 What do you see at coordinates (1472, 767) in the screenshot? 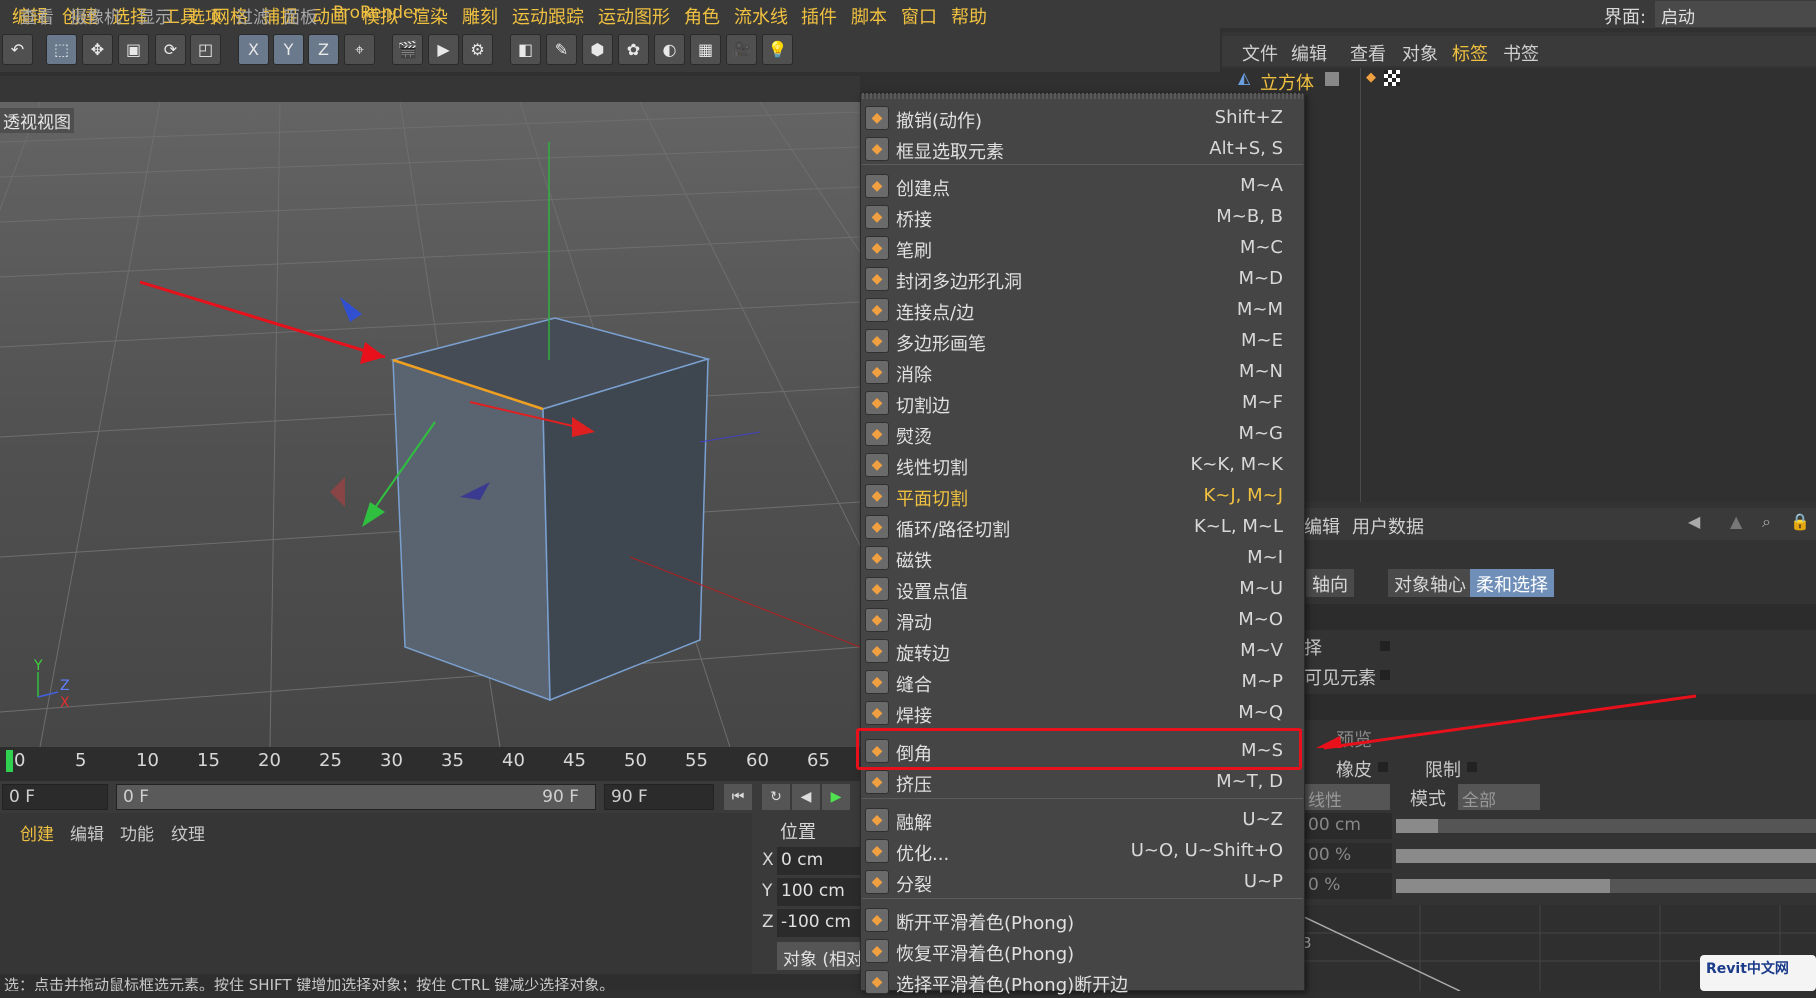
I see `checkbox-limit` at bounding box center [1472, 767].